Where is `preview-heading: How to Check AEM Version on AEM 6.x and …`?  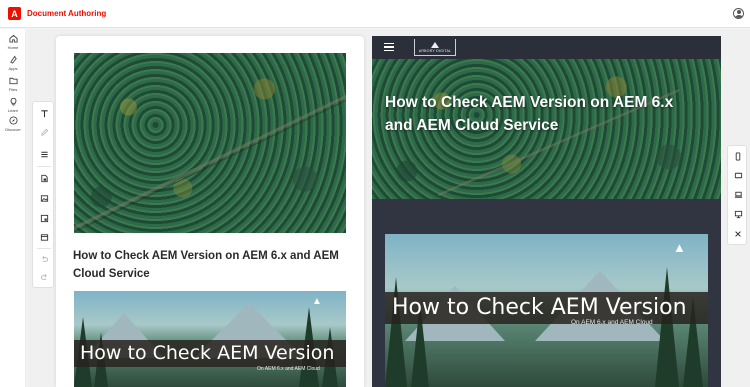 preview-heading: How to Check AEM Version on AEM 6.x and … is located at coordinates (529, 114).